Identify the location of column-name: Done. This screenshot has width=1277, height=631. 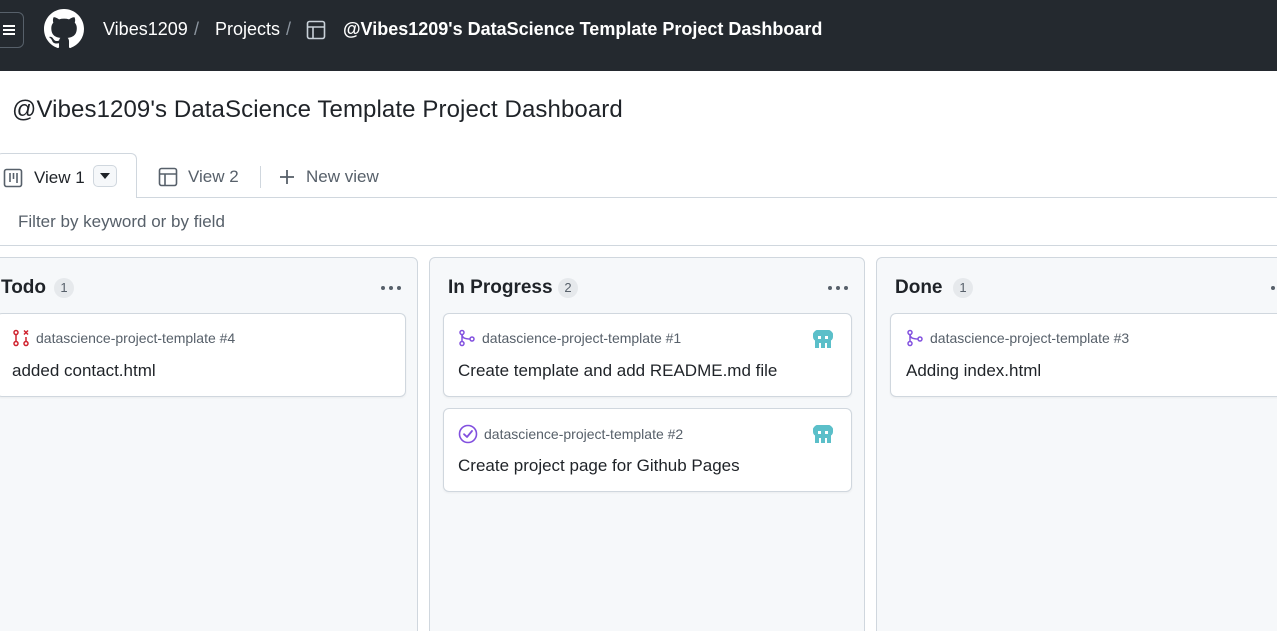
(919, 287).